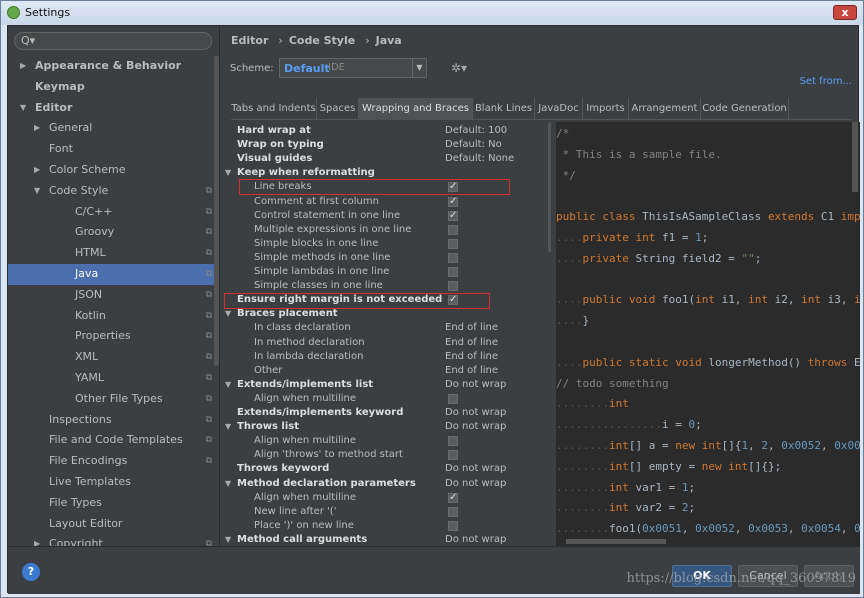 Image resolution: width=864 pixels, height=598 pixels. What do you see at coordinates (113, 212) in the screenshot?
I see `sidebar-item-c-c-: C/C++ ⧉` at bounding box center [113, 212].